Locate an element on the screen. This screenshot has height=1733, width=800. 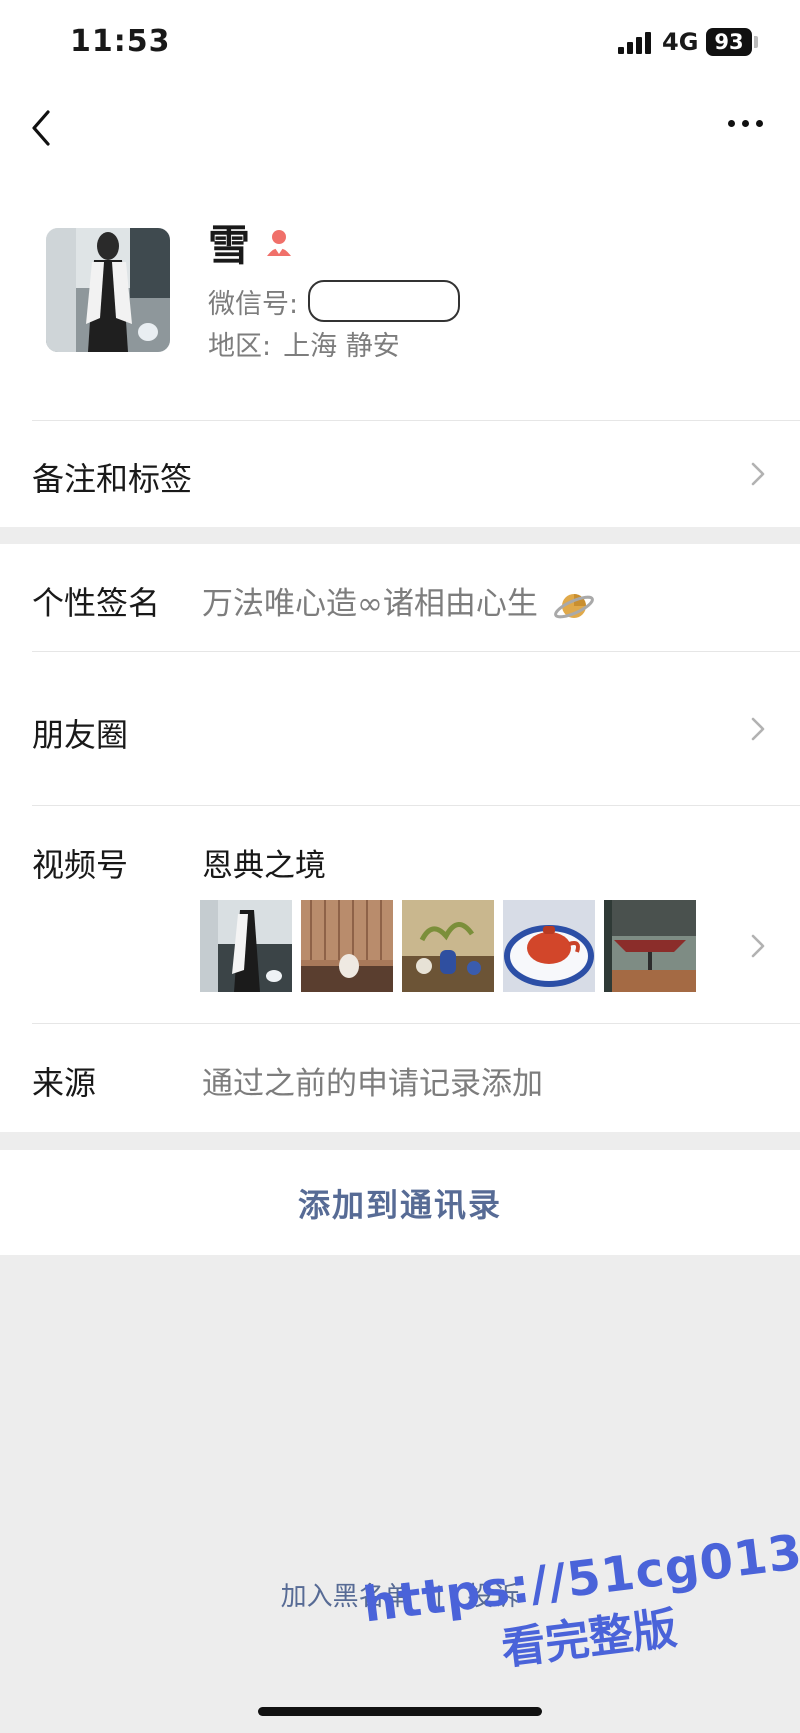
signal-icon is located at coordinates (635, 43).